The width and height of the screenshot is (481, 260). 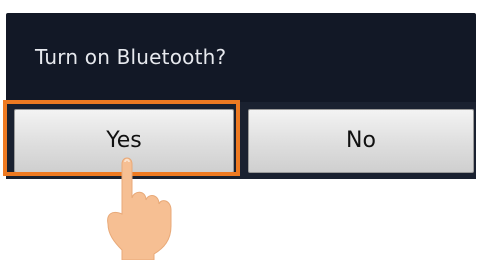 What do you see at coordinates (131, 57) in the screenshot?
I see `dialog-title: Turn on Bluetooth?` at bounding box center [131, 57].